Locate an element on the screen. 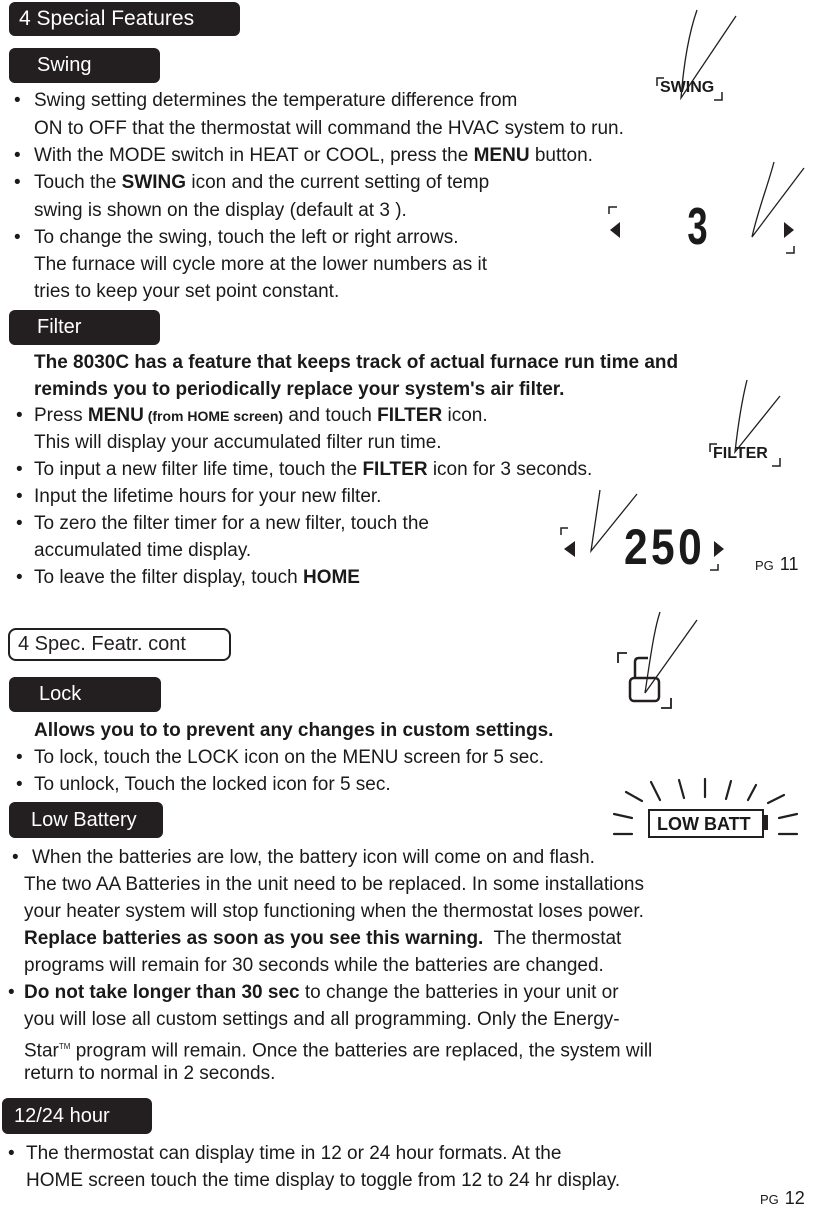  filter-icon: FILTER is located at coordinates (745, 455).